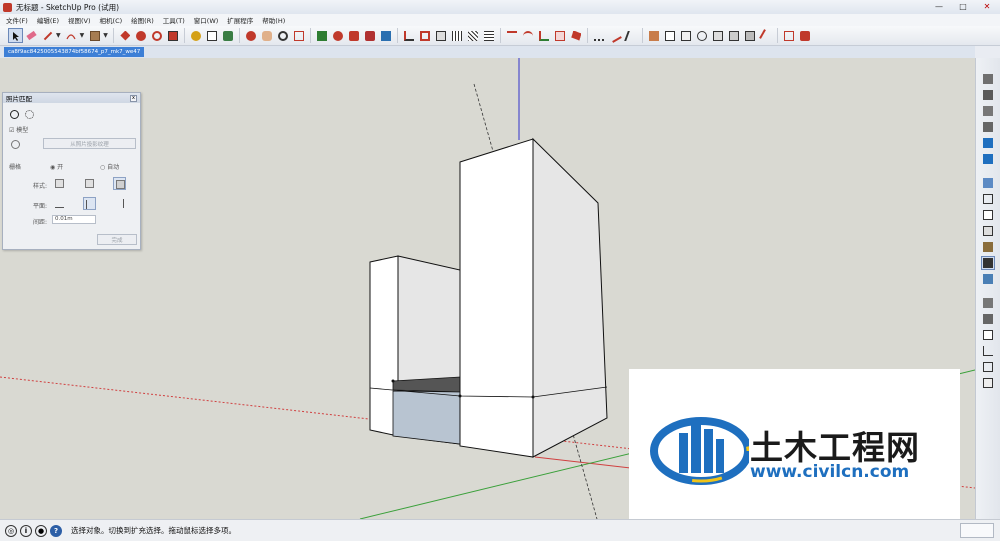 This screenshot has height=541, width=1000. Describe the element at coordinates (988, 263) in the screenshot. I see `style-monochrome-button` at that location.